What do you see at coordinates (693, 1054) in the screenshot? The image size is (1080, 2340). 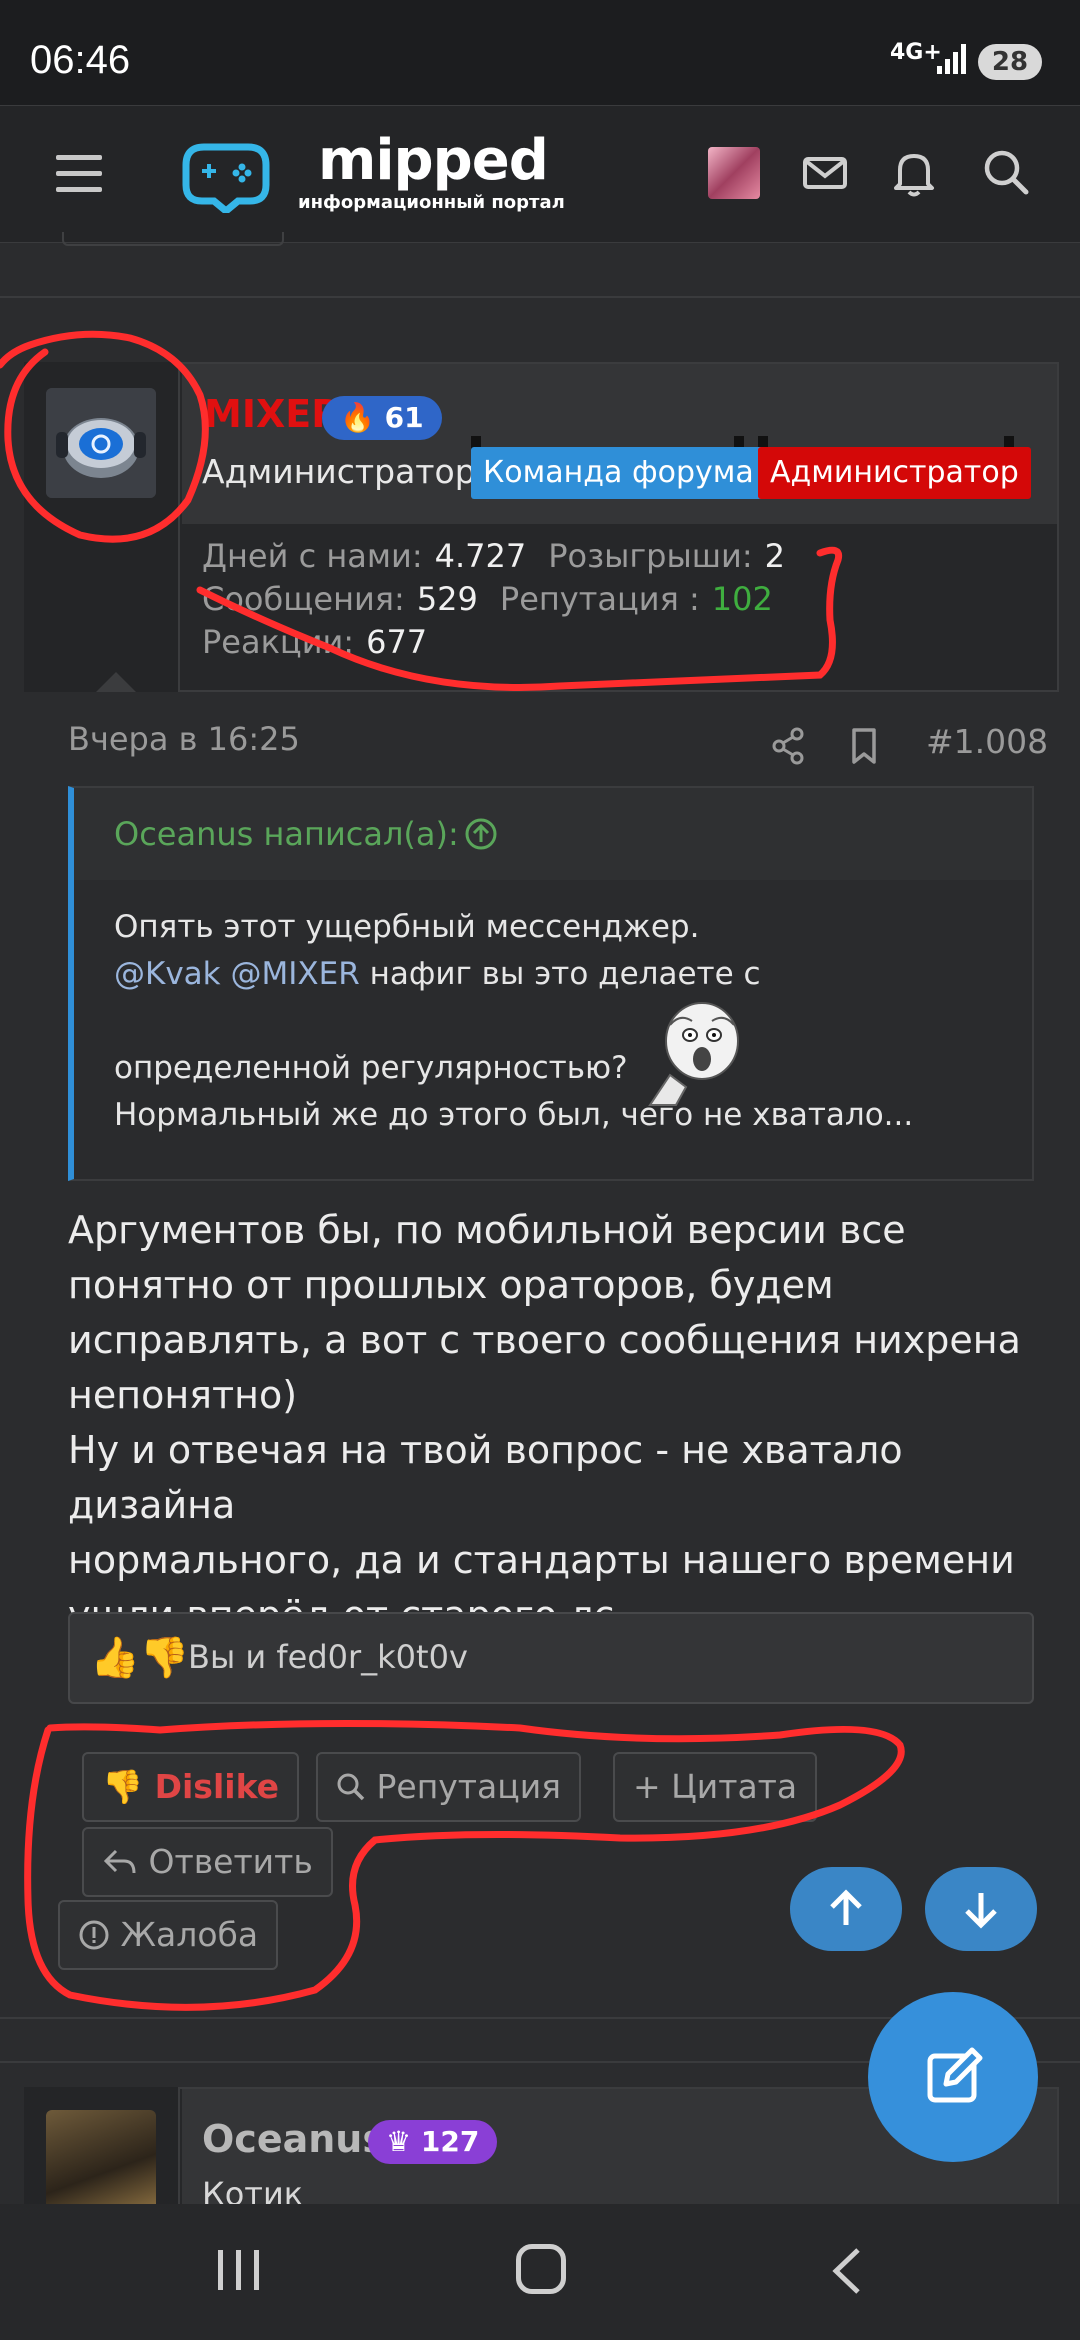 I see `meme-face-sticker` at bounding box center [693, 1054].